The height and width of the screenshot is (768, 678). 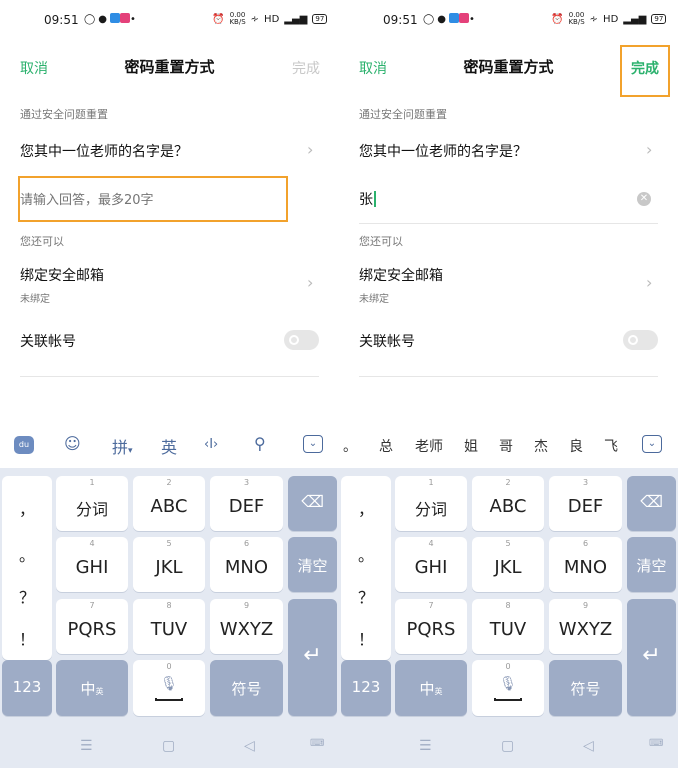 What do you see at coordinates (635, 19) in the screenshot?
I see `signal-icon: ▂▄▆` at bounding box center [635, 19].